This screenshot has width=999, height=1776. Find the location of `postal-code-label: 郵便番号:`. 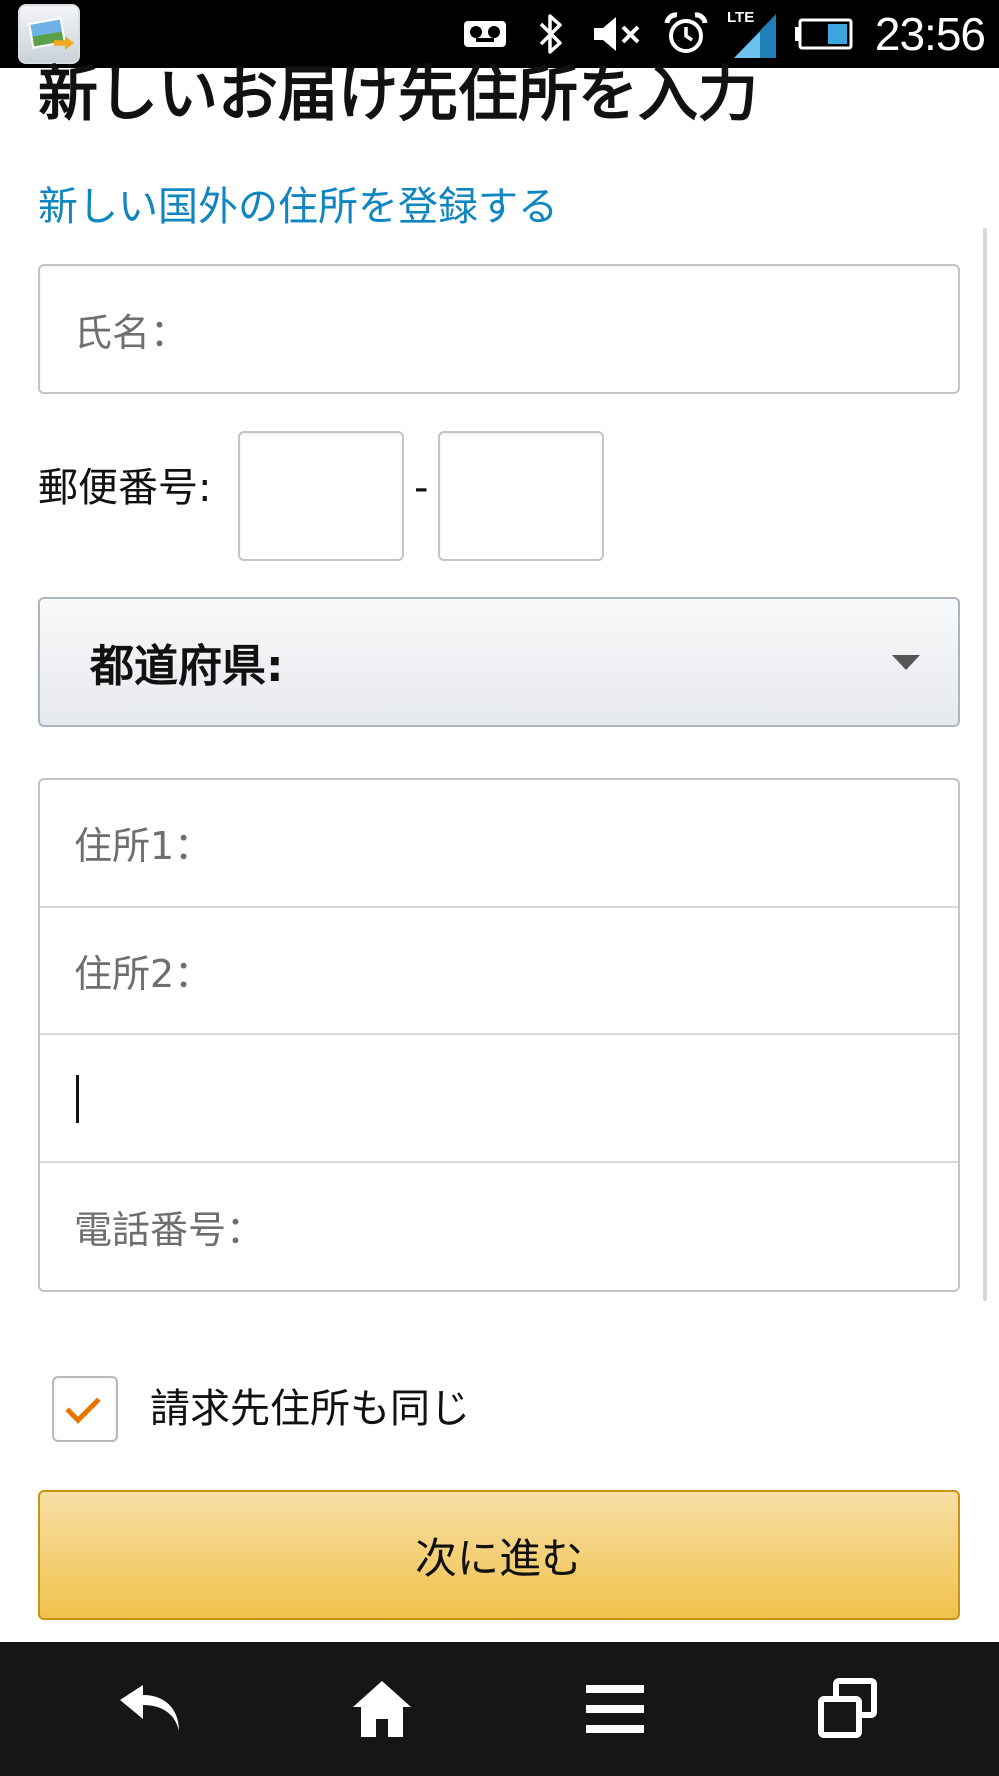

postal-code-label: 郵便番号: is located at coordinates (125, 488).